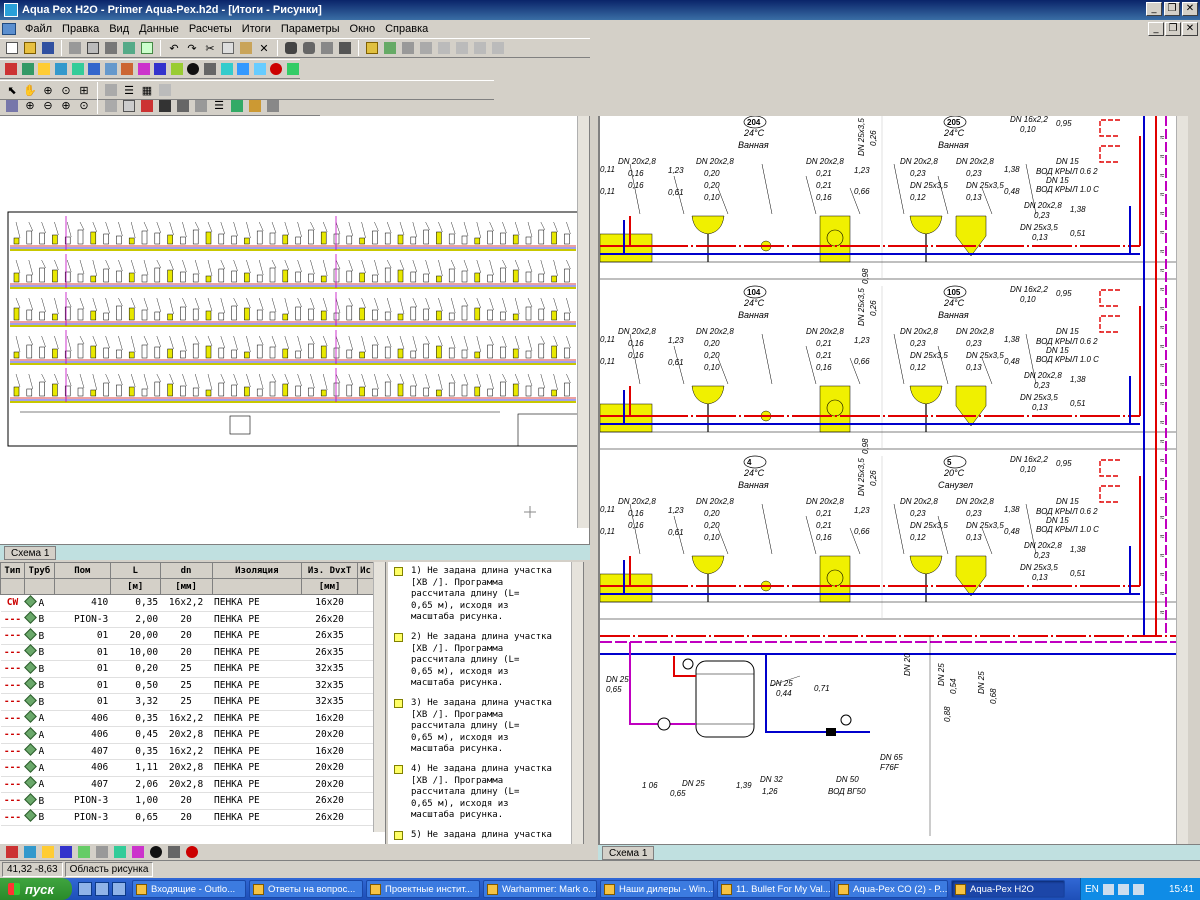  Describe the element at coordinates (44, 69) in the screenshot. I see `obj3-icon` at that location.